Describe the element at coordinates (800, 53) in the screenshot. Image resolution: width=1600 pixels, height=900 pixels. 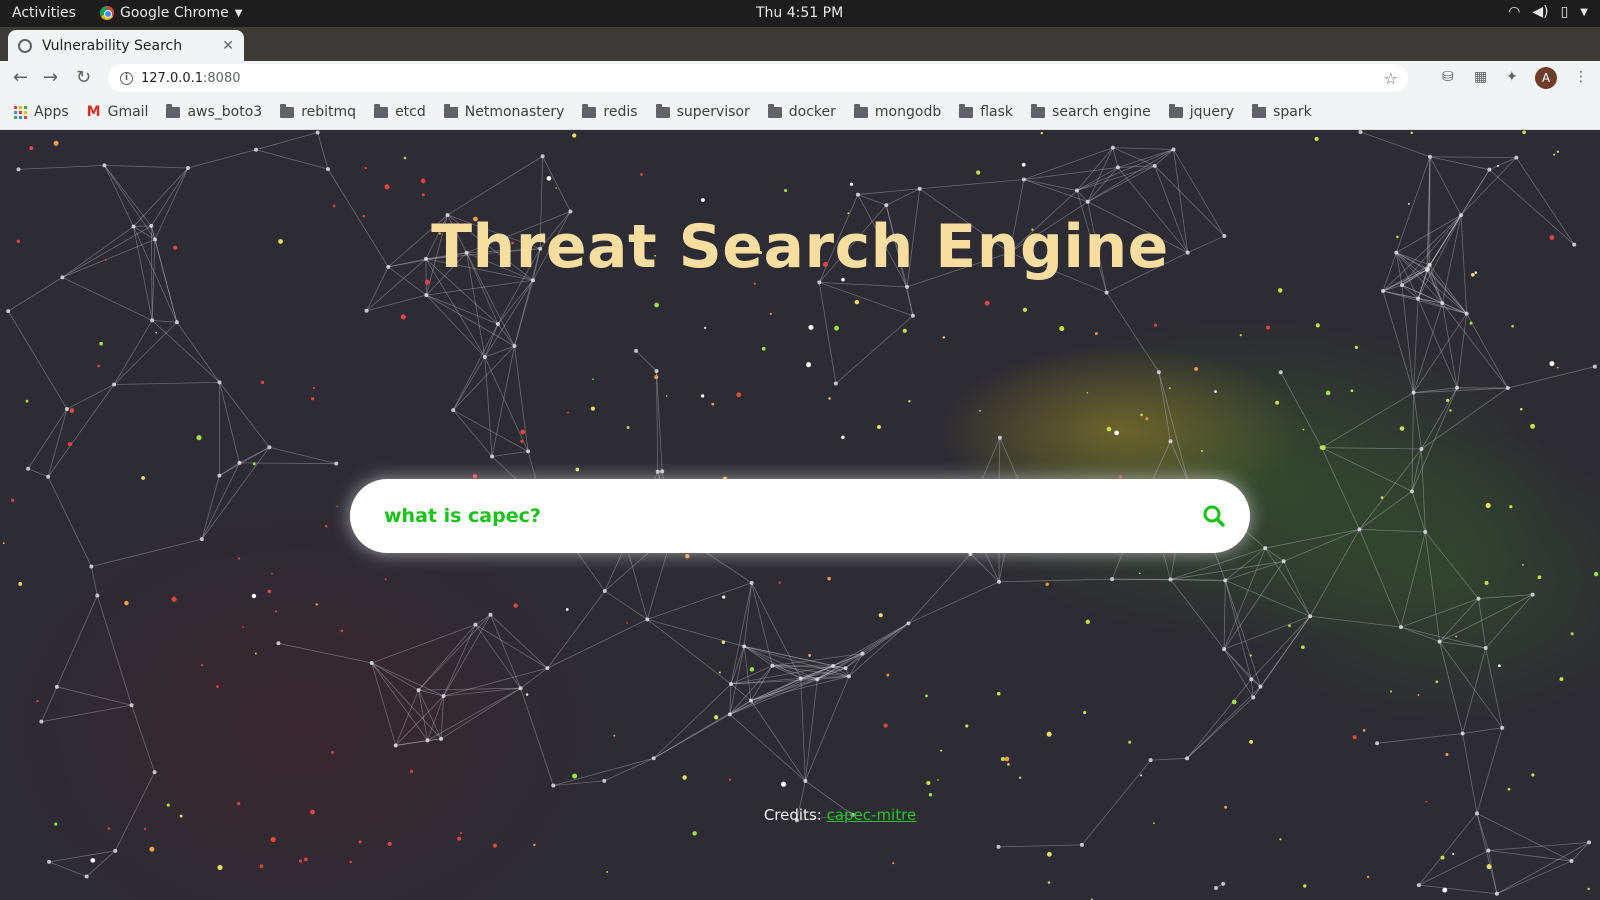
I see `tab-strip: Vulnerability Search ✕ + – □ ✕` at that location.